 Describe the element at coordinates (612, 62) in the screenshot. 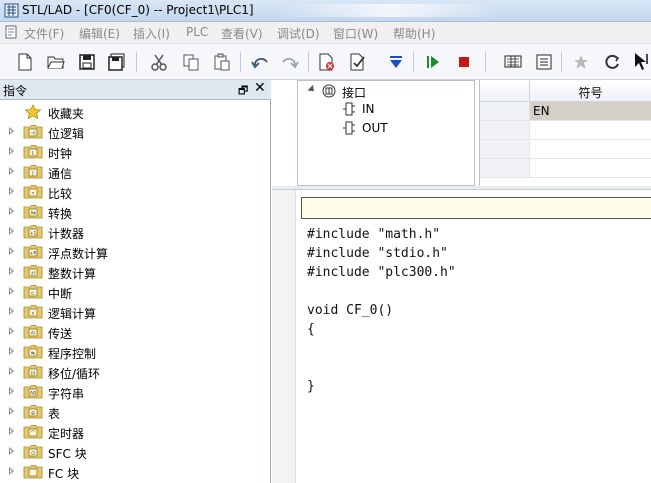

I see `refresh-icon` at that location.